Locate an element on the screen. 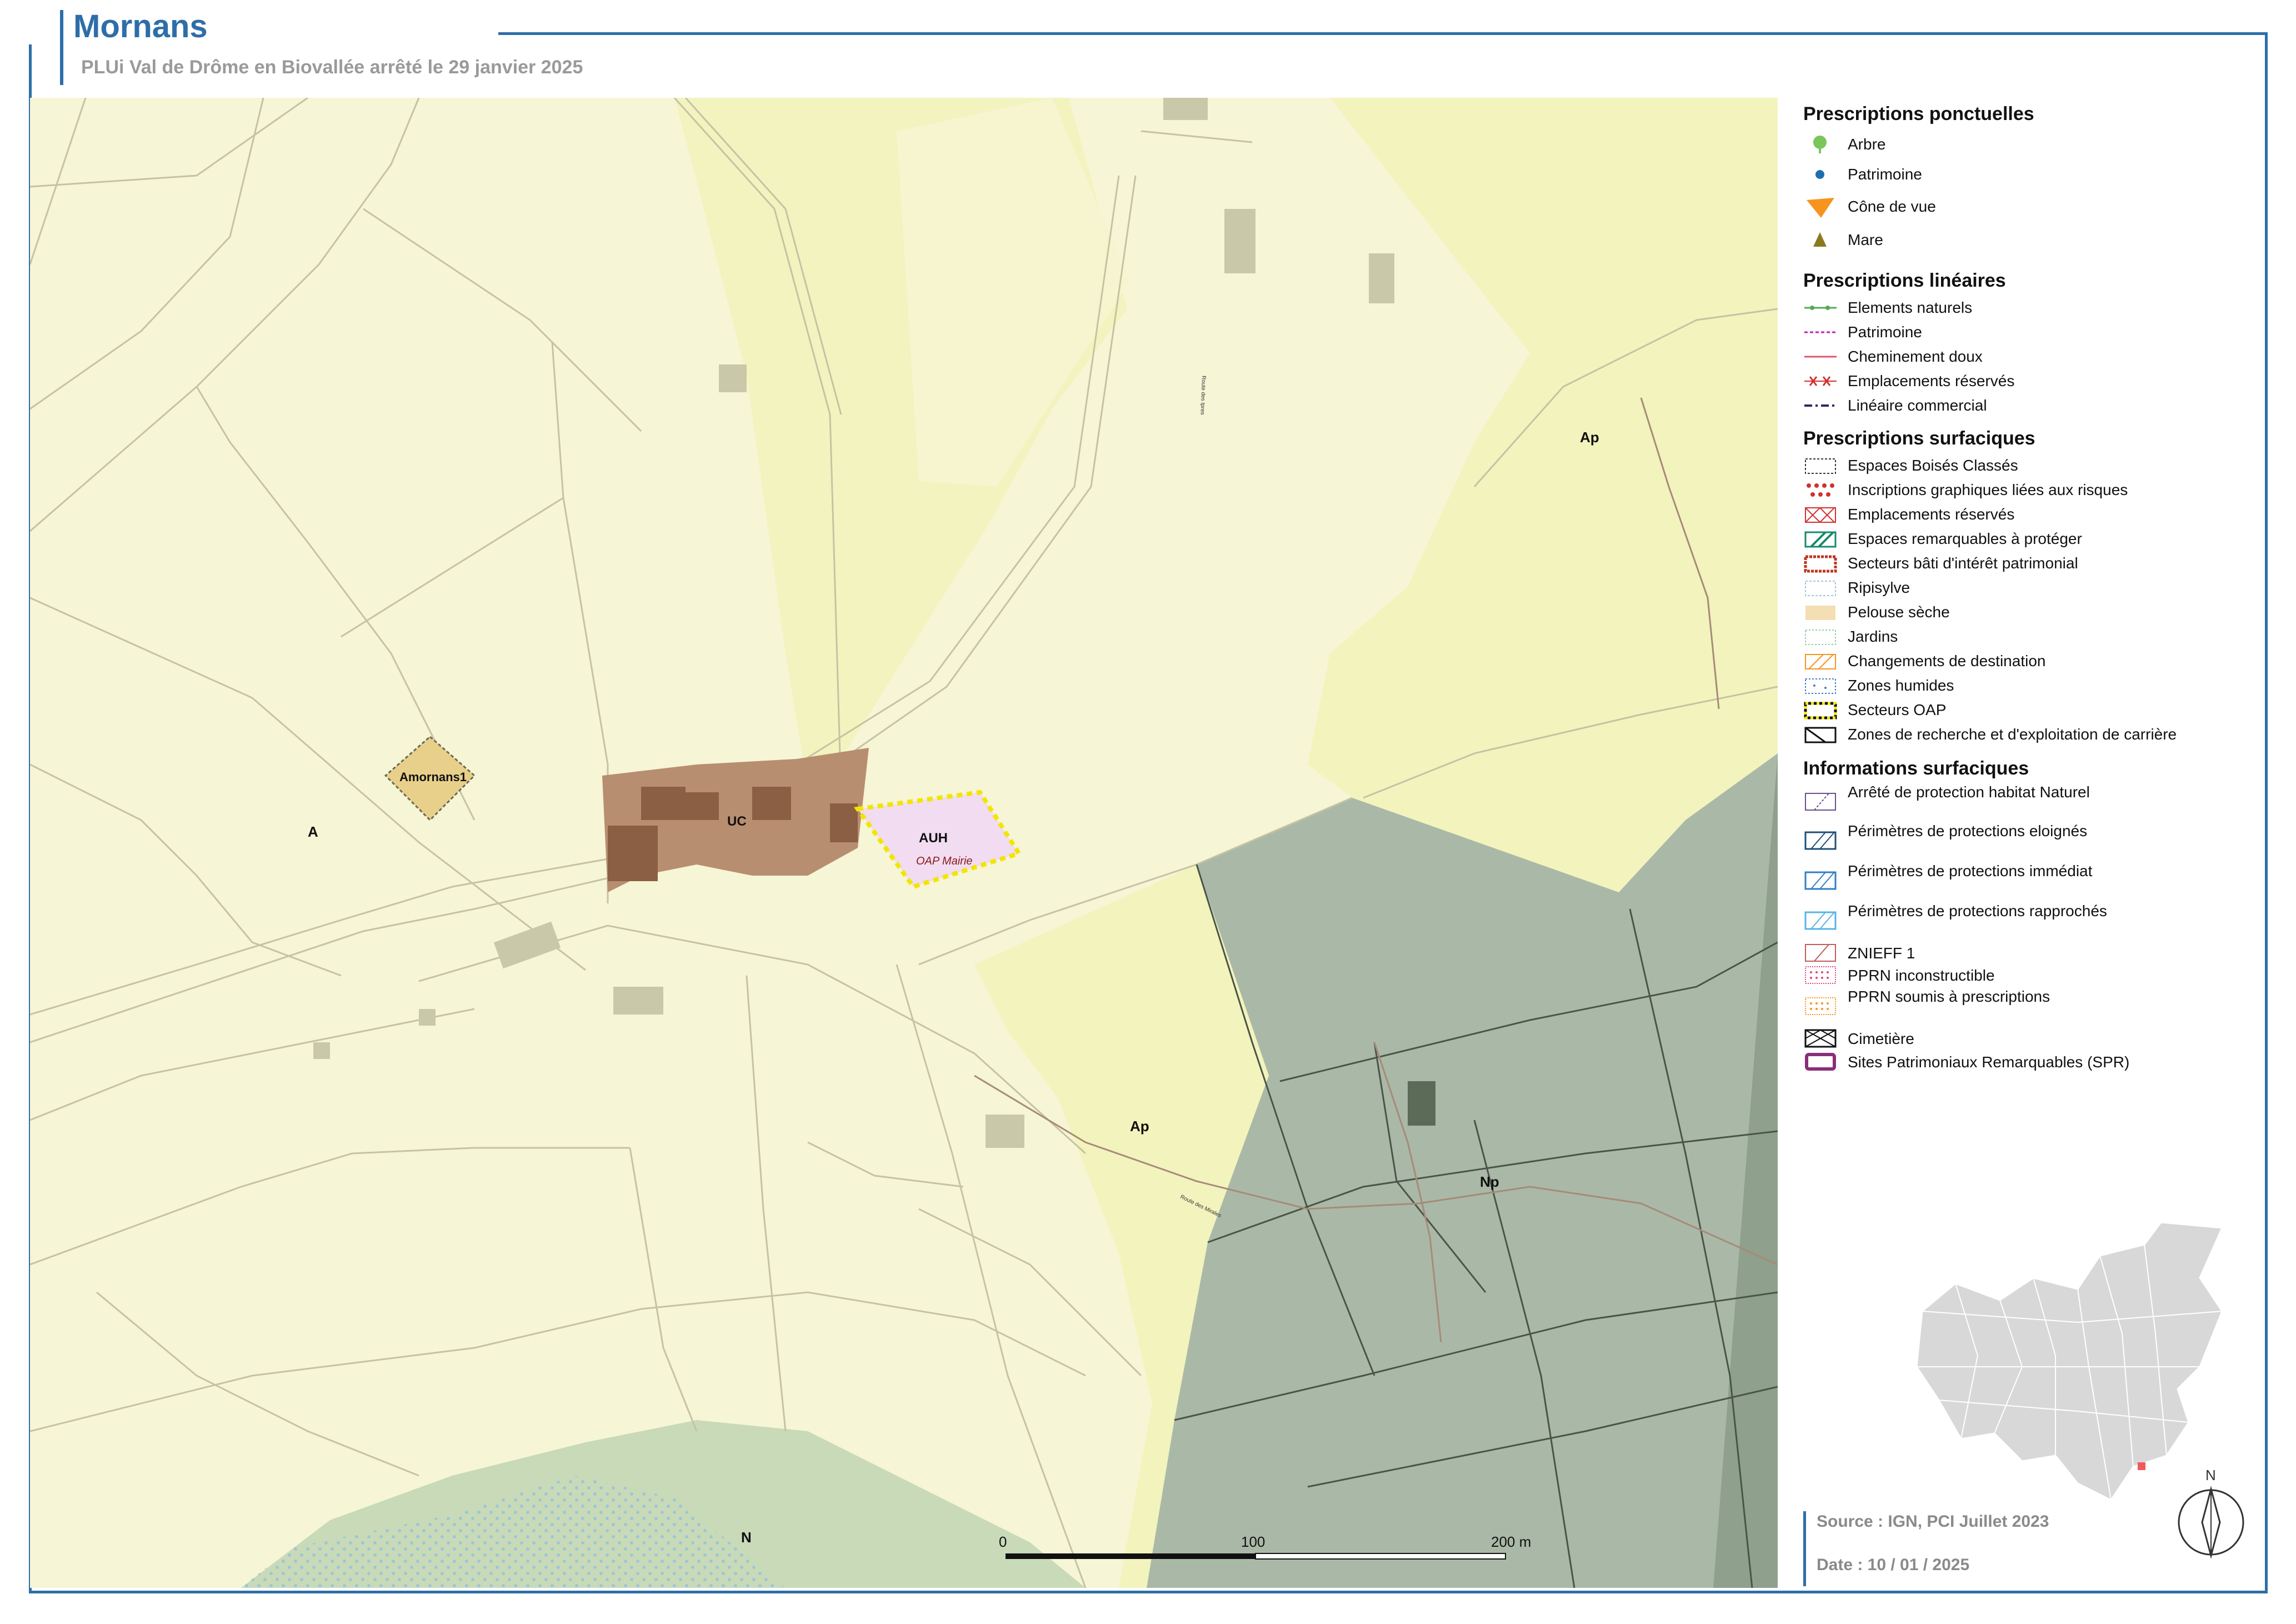 This screenshot has width=2296, height=1624. legend-item-mare: Mare is located at coordinates (2031, 240).